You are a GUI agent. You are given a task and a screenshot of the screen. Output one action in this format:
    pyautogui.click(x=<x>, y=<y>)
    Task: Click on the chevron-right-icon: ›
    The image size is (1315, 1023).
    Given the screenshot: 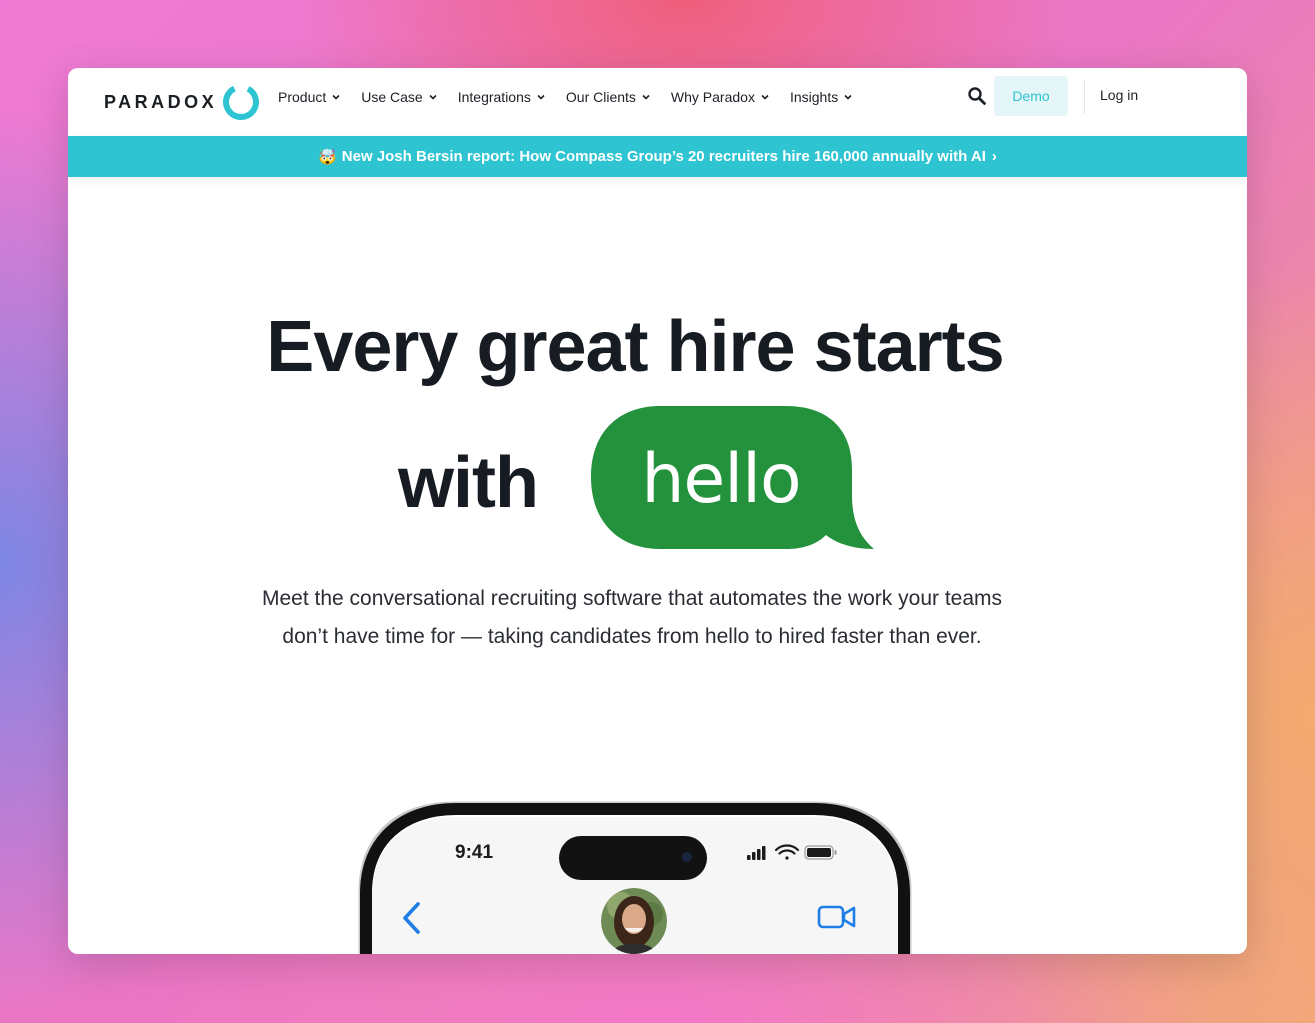 What is the action you would take?
    pyautogui.click(x=994, y=156)
    